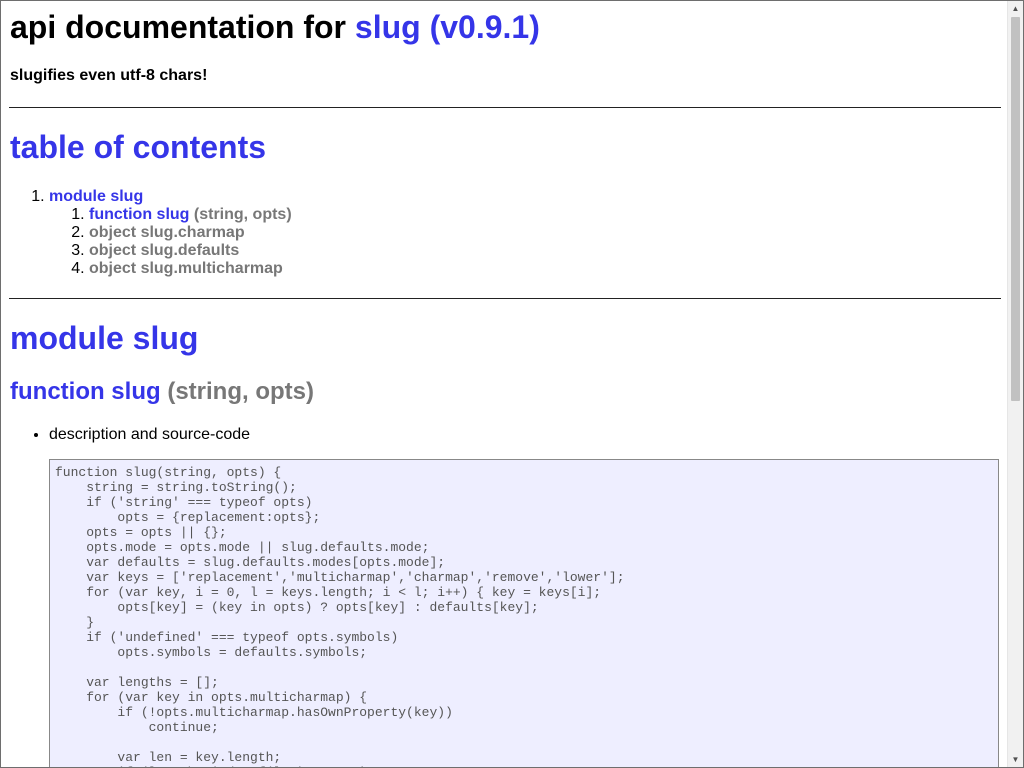 Image resolution: width=1024 pixels, height=768 pixels. I want to click on triangle-down-icon: ▼, so click(1015, 759).